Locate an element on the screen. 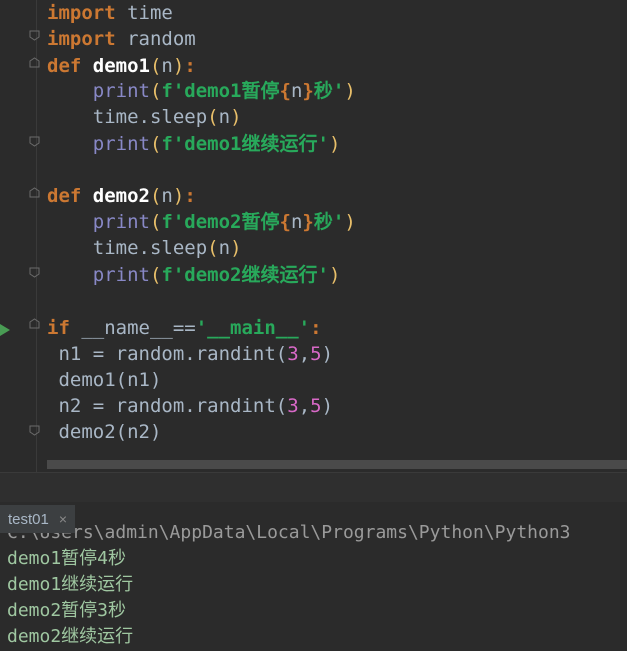 The height and width of the screenshot is (651, 627). code-line: n1 = random.randint(3,5) is located at coordinates (190, 354).